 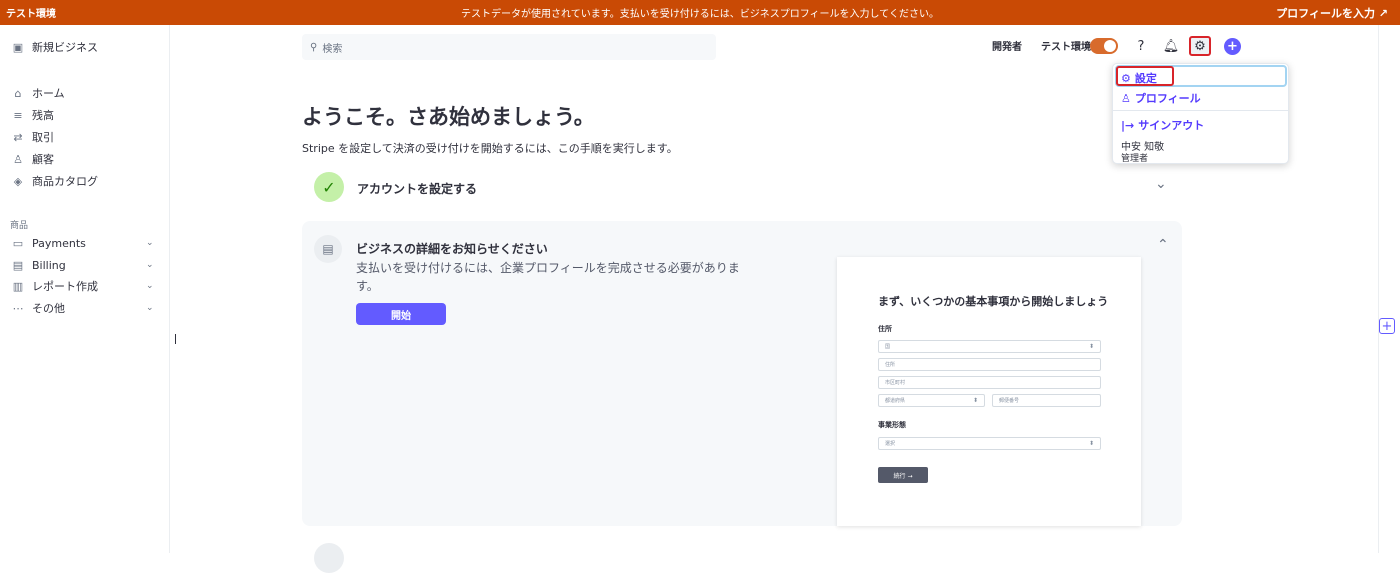 I want to click on home-icon: ⌂, so click(x=18, y=93).